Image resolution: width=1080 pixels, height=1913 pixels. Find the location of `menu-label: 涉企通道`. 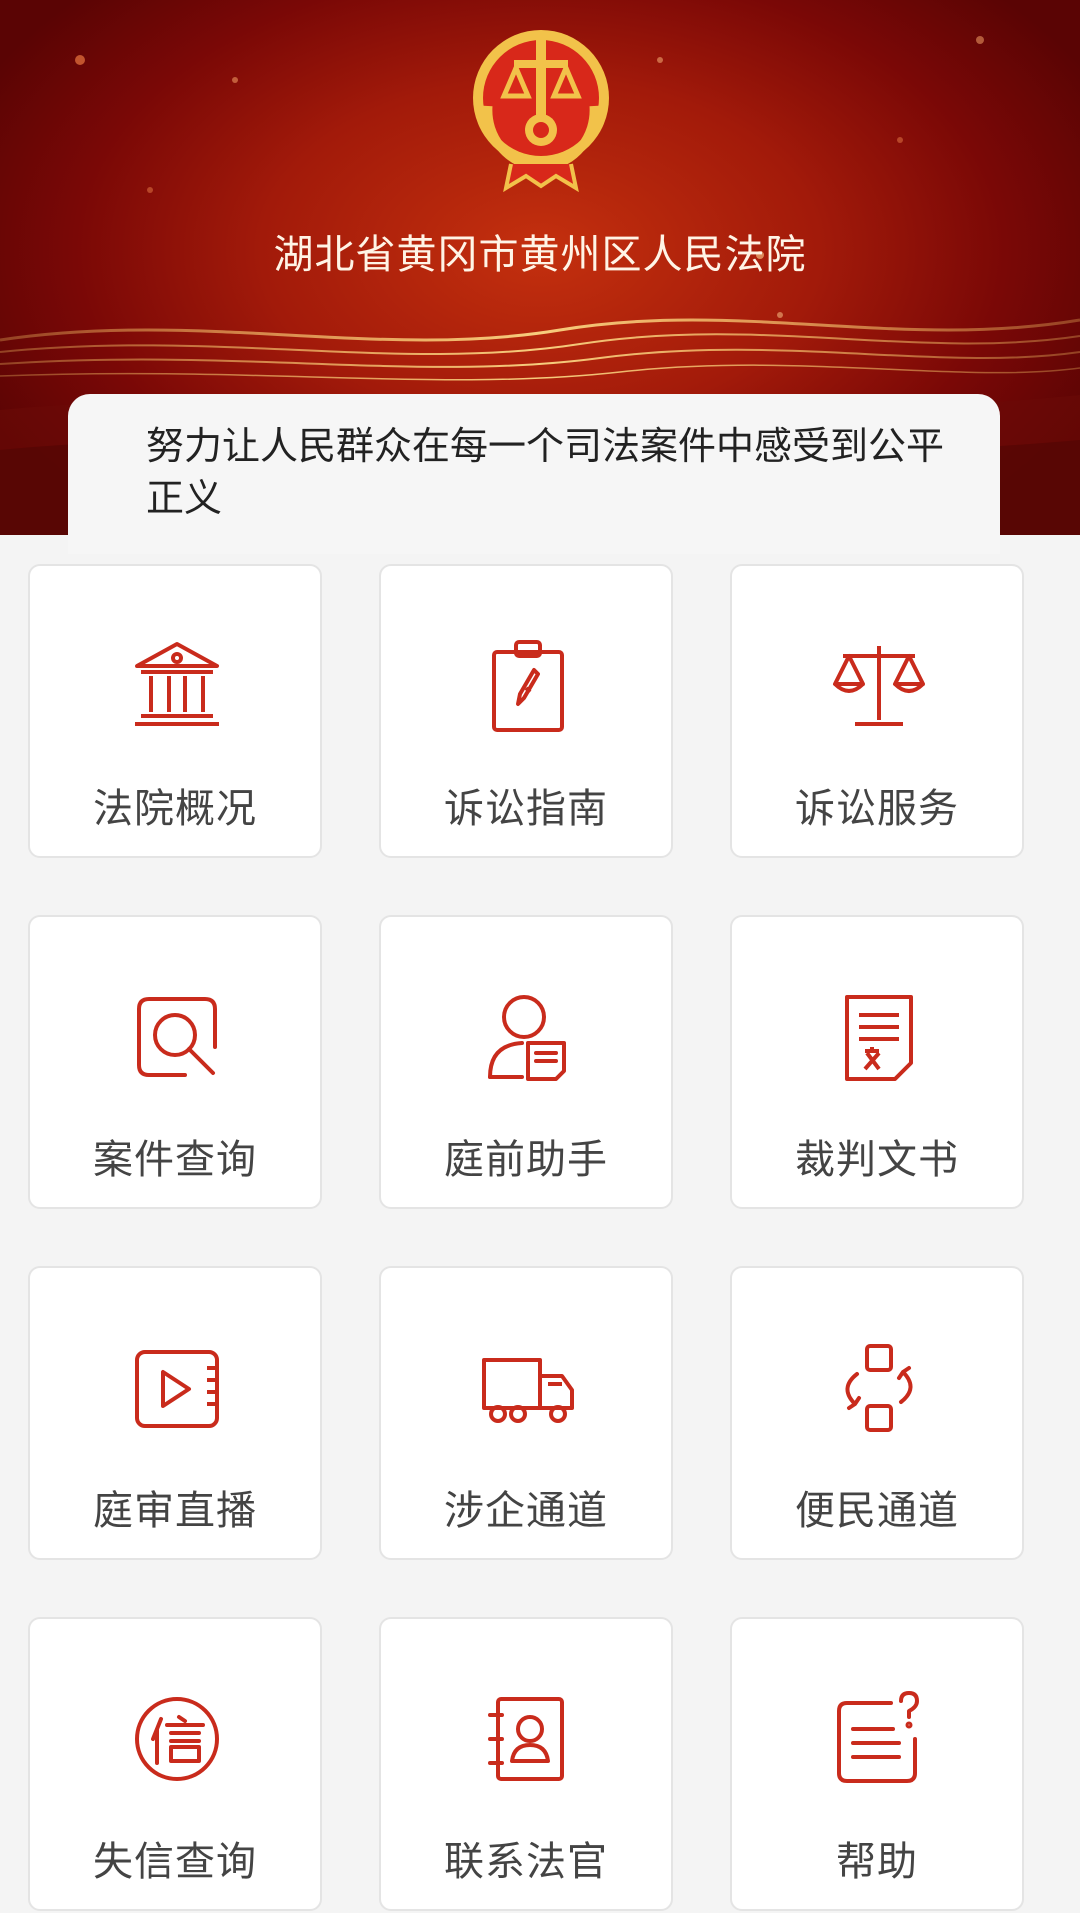

menu-label: 涉企通道 is located at coordinates (526, 1511).